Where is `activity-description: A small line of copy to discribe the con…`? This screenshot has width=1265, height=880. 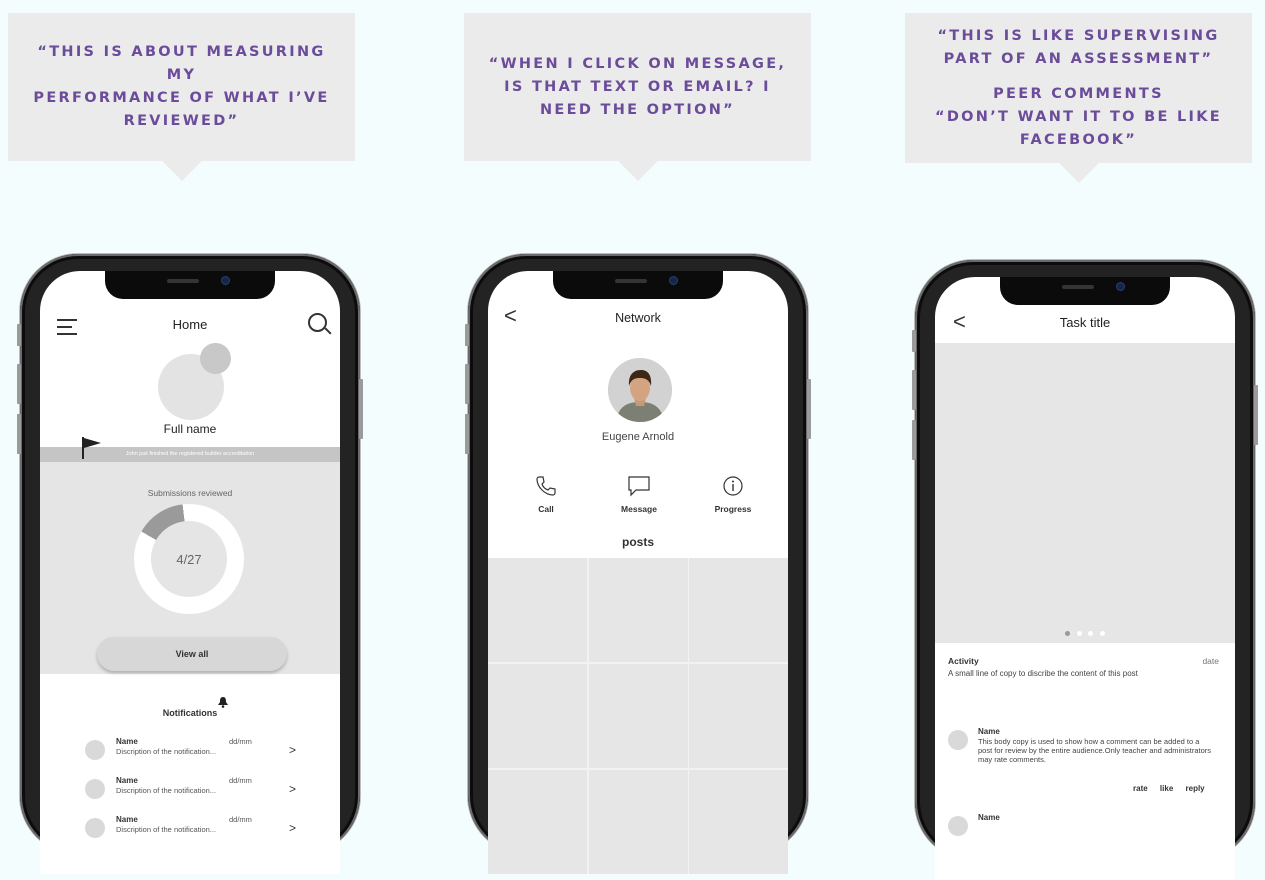 activity-description: A small line of copy to discribe the con… is located at coordinates (1043, 673).